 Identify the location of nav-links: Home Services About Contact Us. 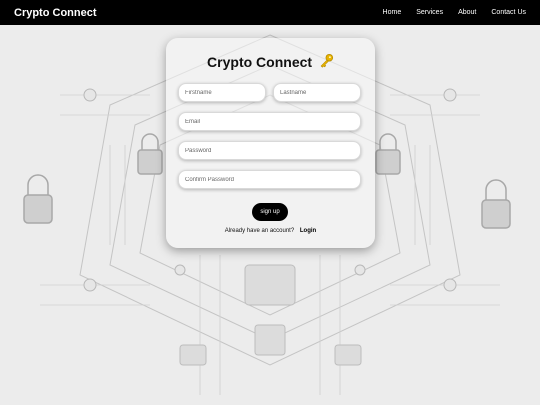
(454, 12).